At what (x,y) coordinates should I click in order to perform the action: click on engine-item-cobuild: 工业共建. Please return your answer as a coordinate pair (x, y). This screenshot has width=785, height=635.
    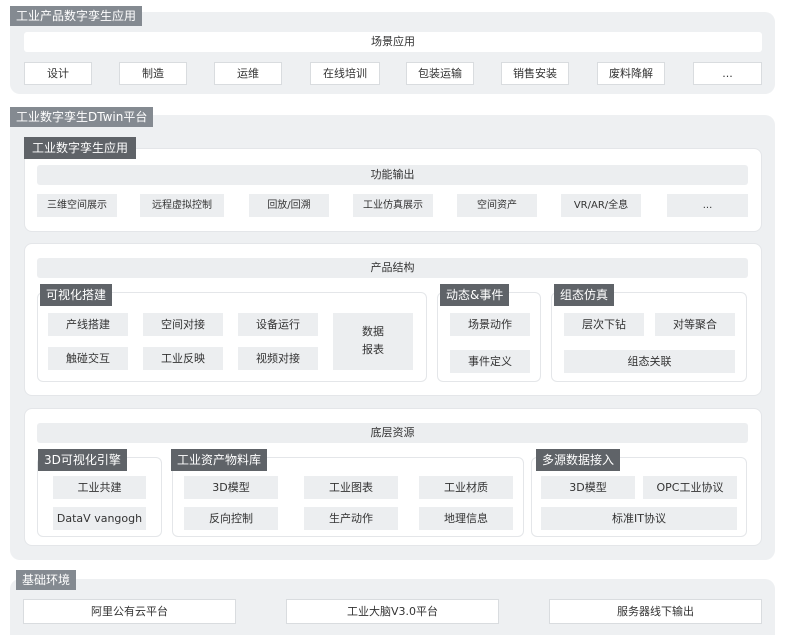
    Looking at the image, I should click on (99, 487).